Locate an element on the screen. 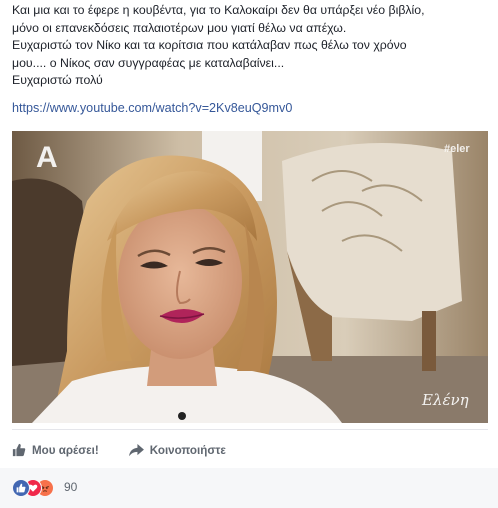 The height and width of the screenshot is (508, 498). share-arrow-icon is located at coordinates (136, 449).